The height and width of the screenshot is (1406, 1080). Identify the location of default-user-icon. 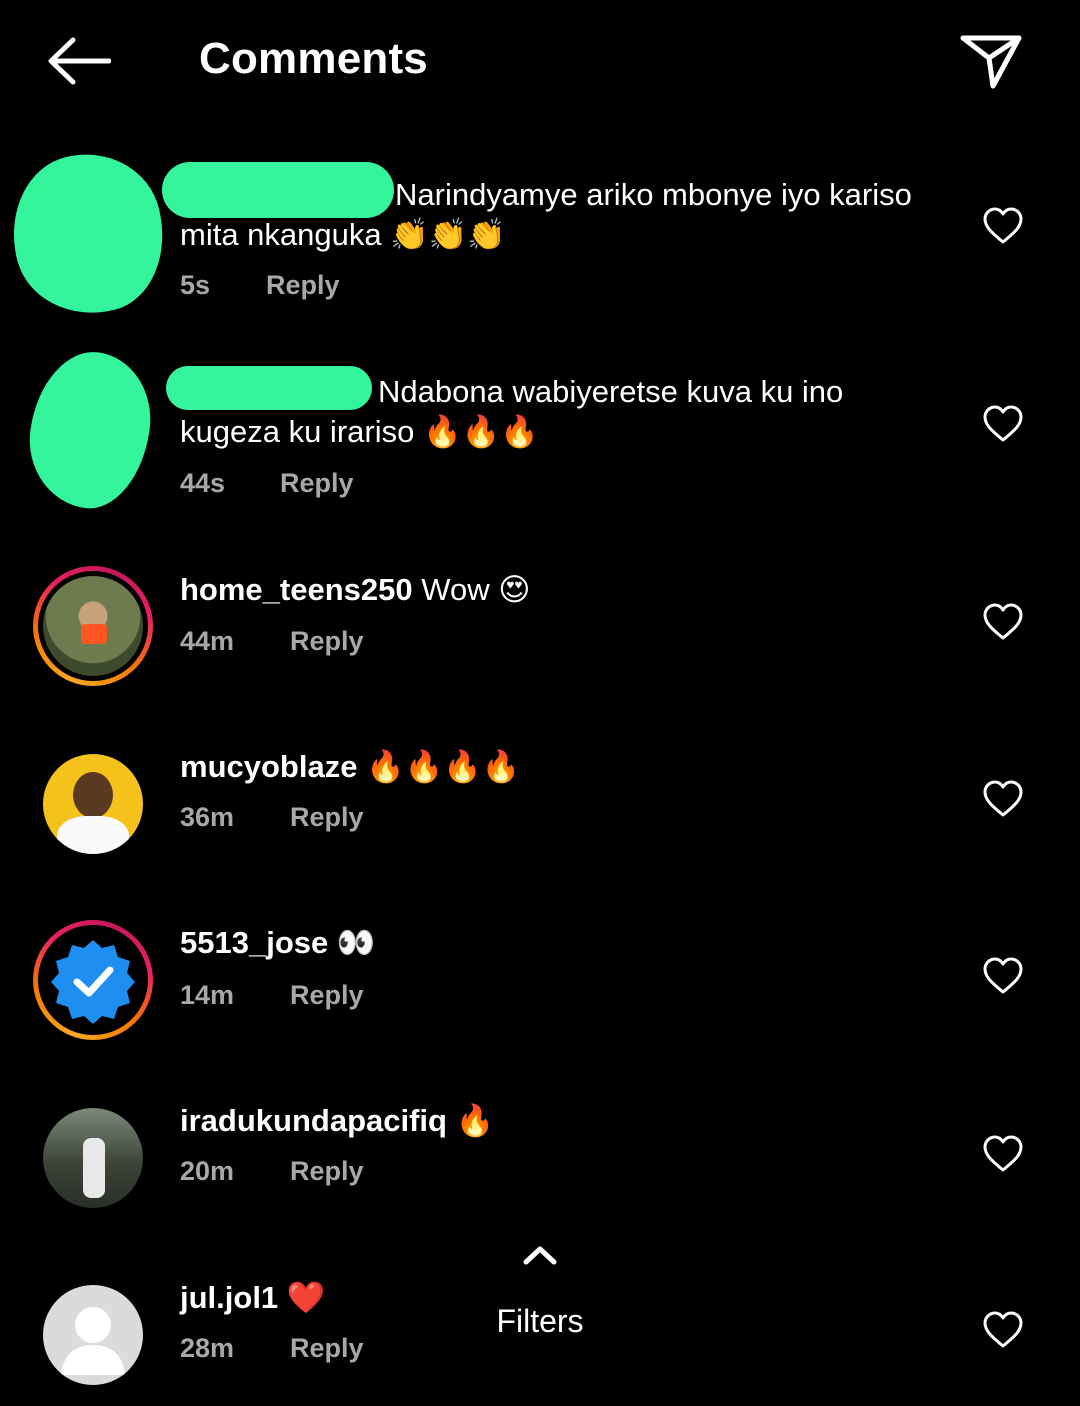
(93, 1341).